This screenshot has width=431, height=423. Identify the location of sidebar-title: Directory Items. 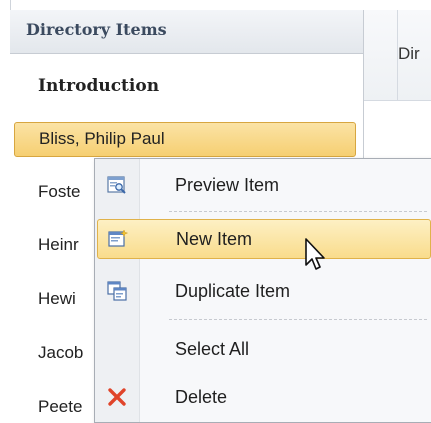
(96, 29).